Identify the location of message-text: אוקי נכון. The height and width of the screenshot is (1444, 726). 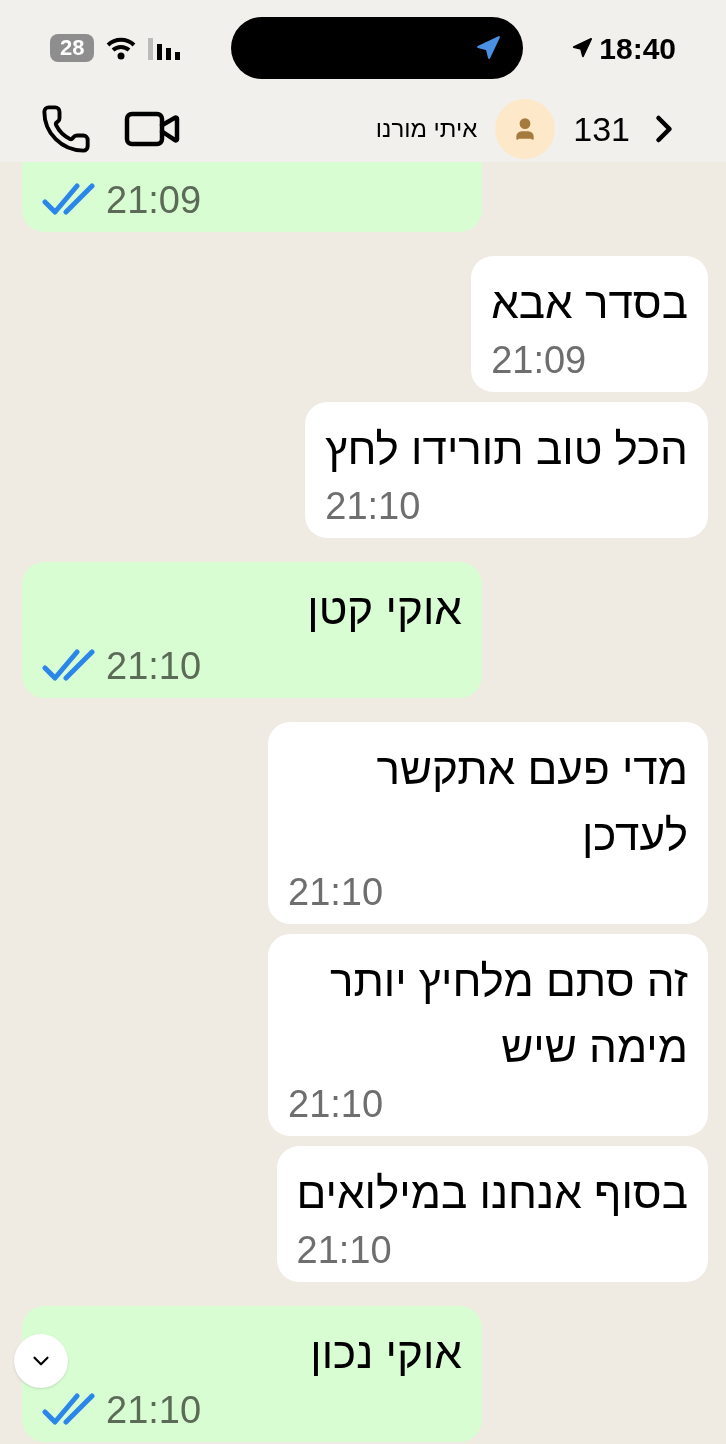
(385, 1353).